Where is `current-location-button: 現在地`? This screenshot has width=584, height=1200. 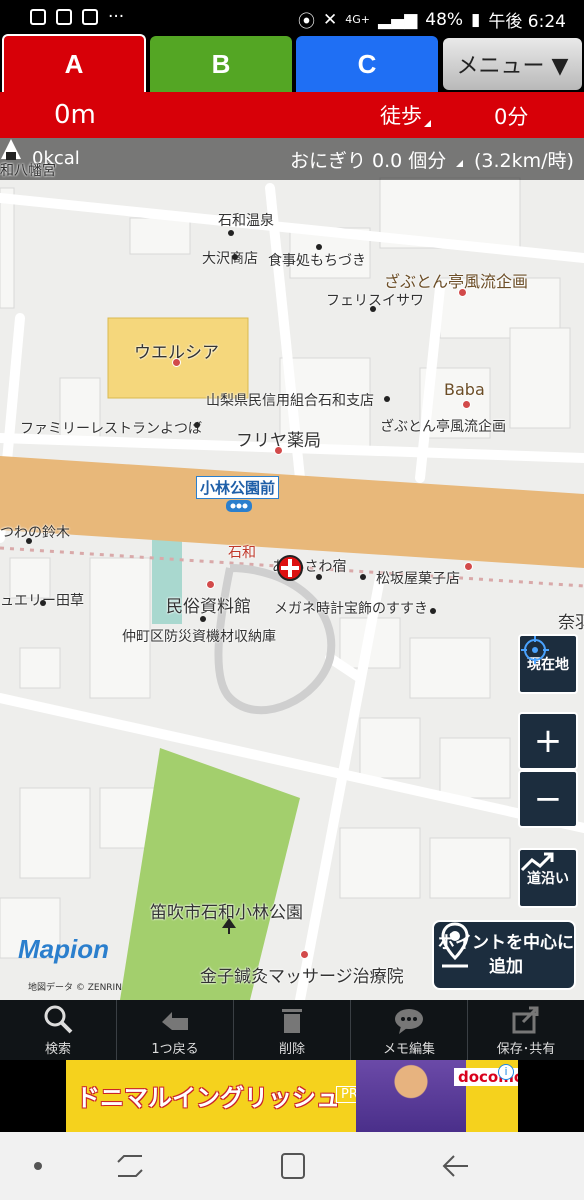
current-location-button: 現在地 is located at coordinates (548, 664).